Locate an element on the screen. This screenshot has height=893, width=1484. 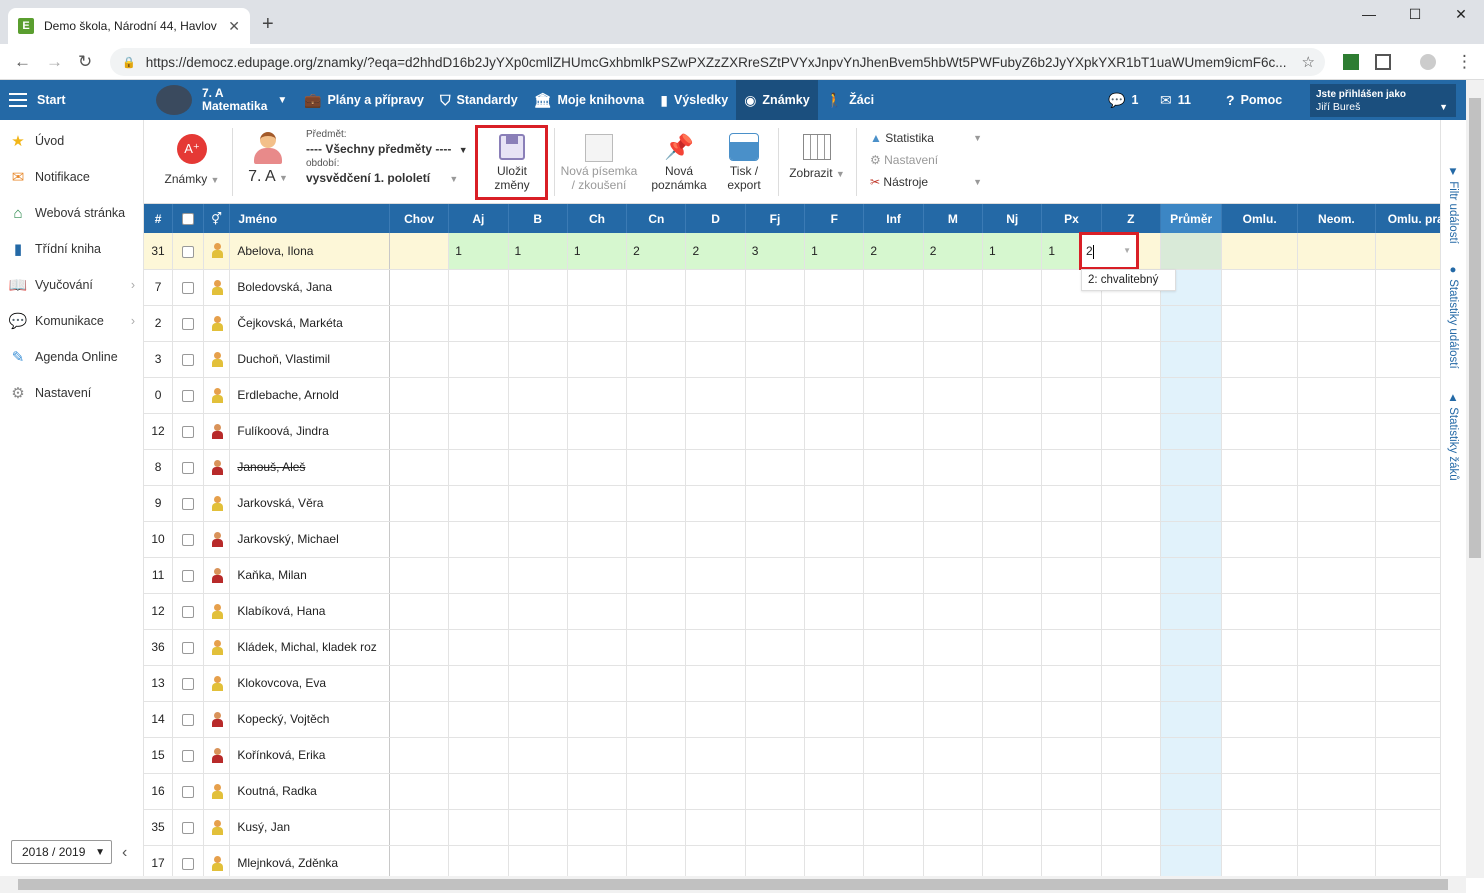
grade-cell-m: 2 is located at coordinates (953, 251).